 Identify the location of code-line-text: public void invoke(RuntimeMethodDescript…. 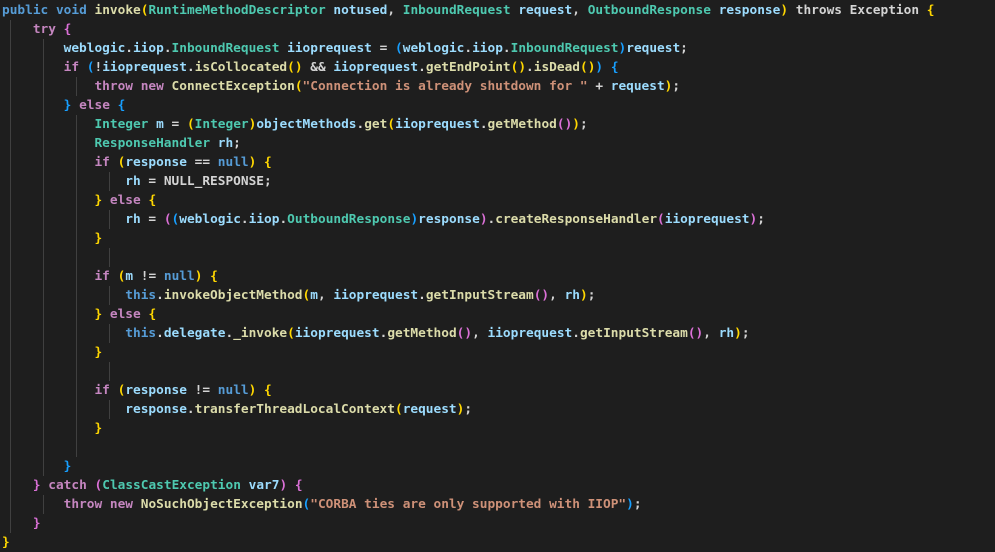
(468, 10).